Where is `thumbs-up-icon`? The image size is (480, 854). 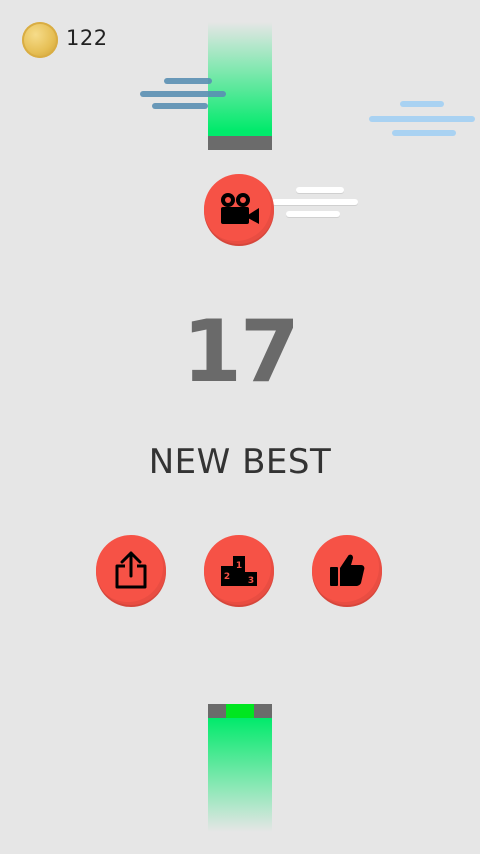
thumbs-up-icon is located at coordinates (347, 570).